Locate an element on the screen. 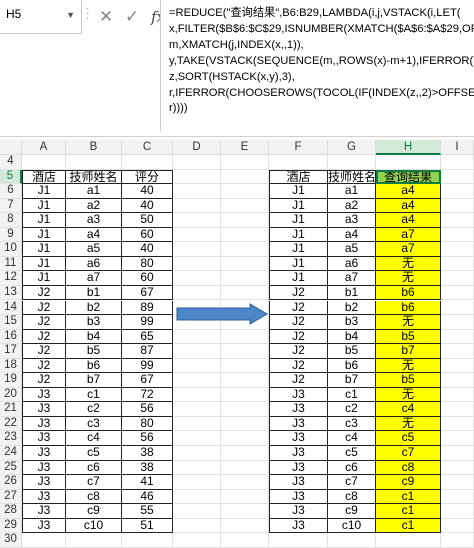  right-table-cell: c2 is located at coordinates (352, 409).